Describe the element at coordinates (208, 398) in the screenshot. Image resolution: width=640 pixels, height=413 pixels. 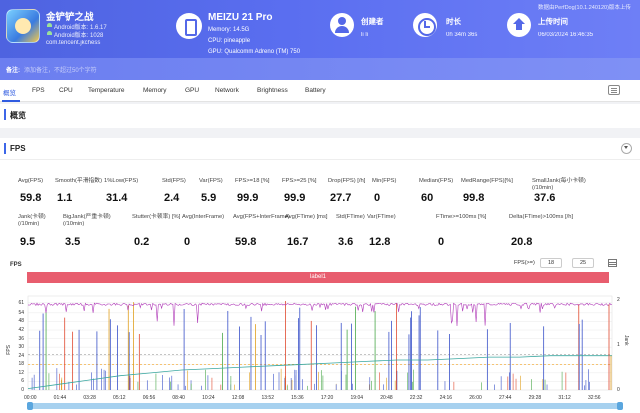
I see `x-tick-label: 10:24` at that location.